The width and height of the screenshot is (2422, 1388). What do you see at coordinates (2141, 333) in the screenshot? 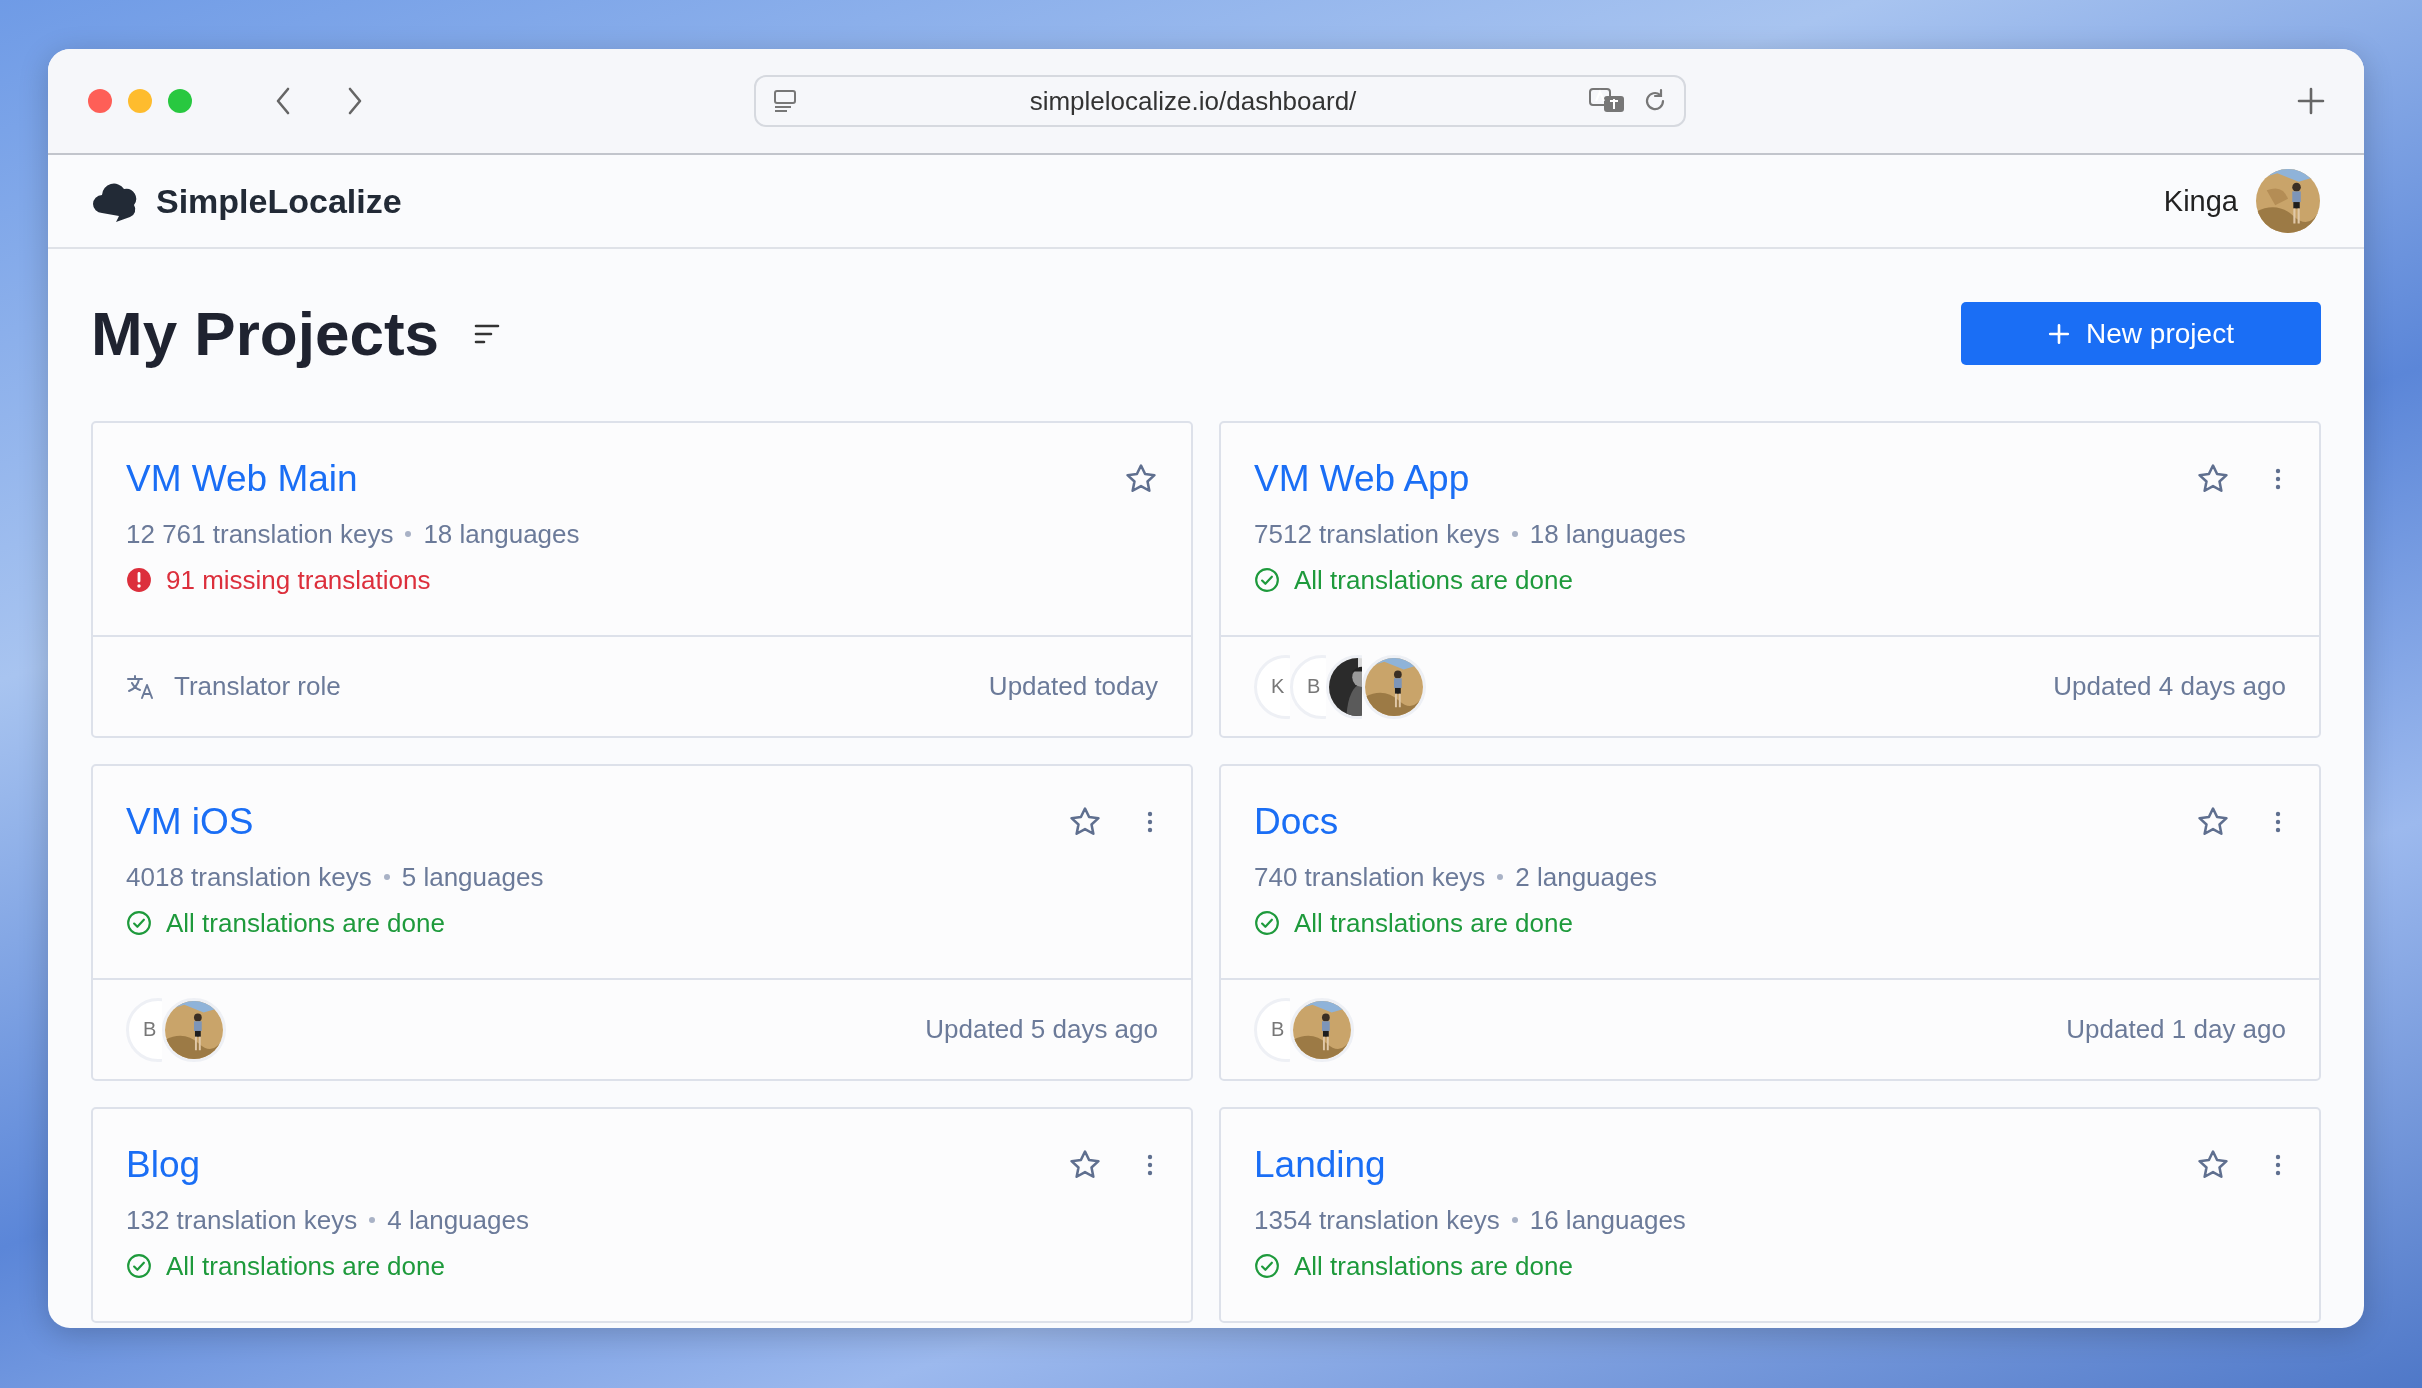
I see `new-project-button: New project` at bounding box center [2141, 333].